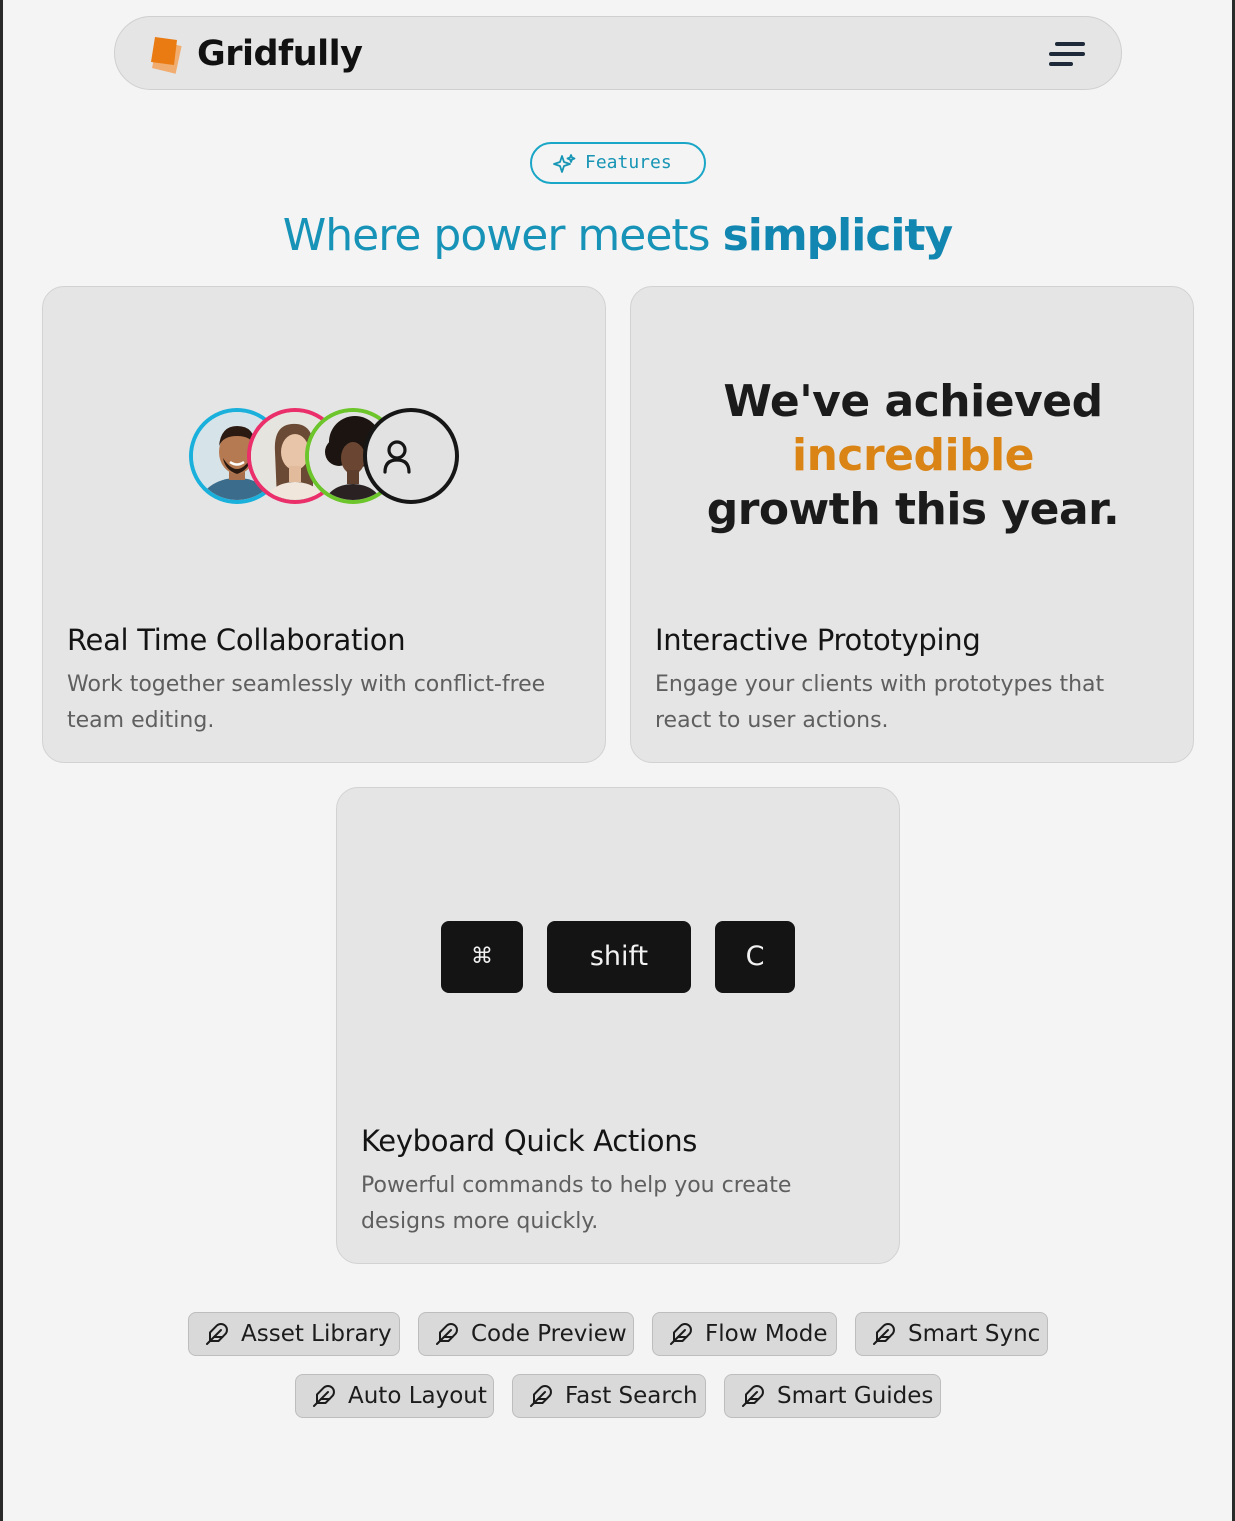 The height and width of the screenshot is (1521, 1235). What do you see at coordinates (974, 1334) in the screenshot?
I see `tag-label: Smart Sync` at bounding box center [974, 1334].